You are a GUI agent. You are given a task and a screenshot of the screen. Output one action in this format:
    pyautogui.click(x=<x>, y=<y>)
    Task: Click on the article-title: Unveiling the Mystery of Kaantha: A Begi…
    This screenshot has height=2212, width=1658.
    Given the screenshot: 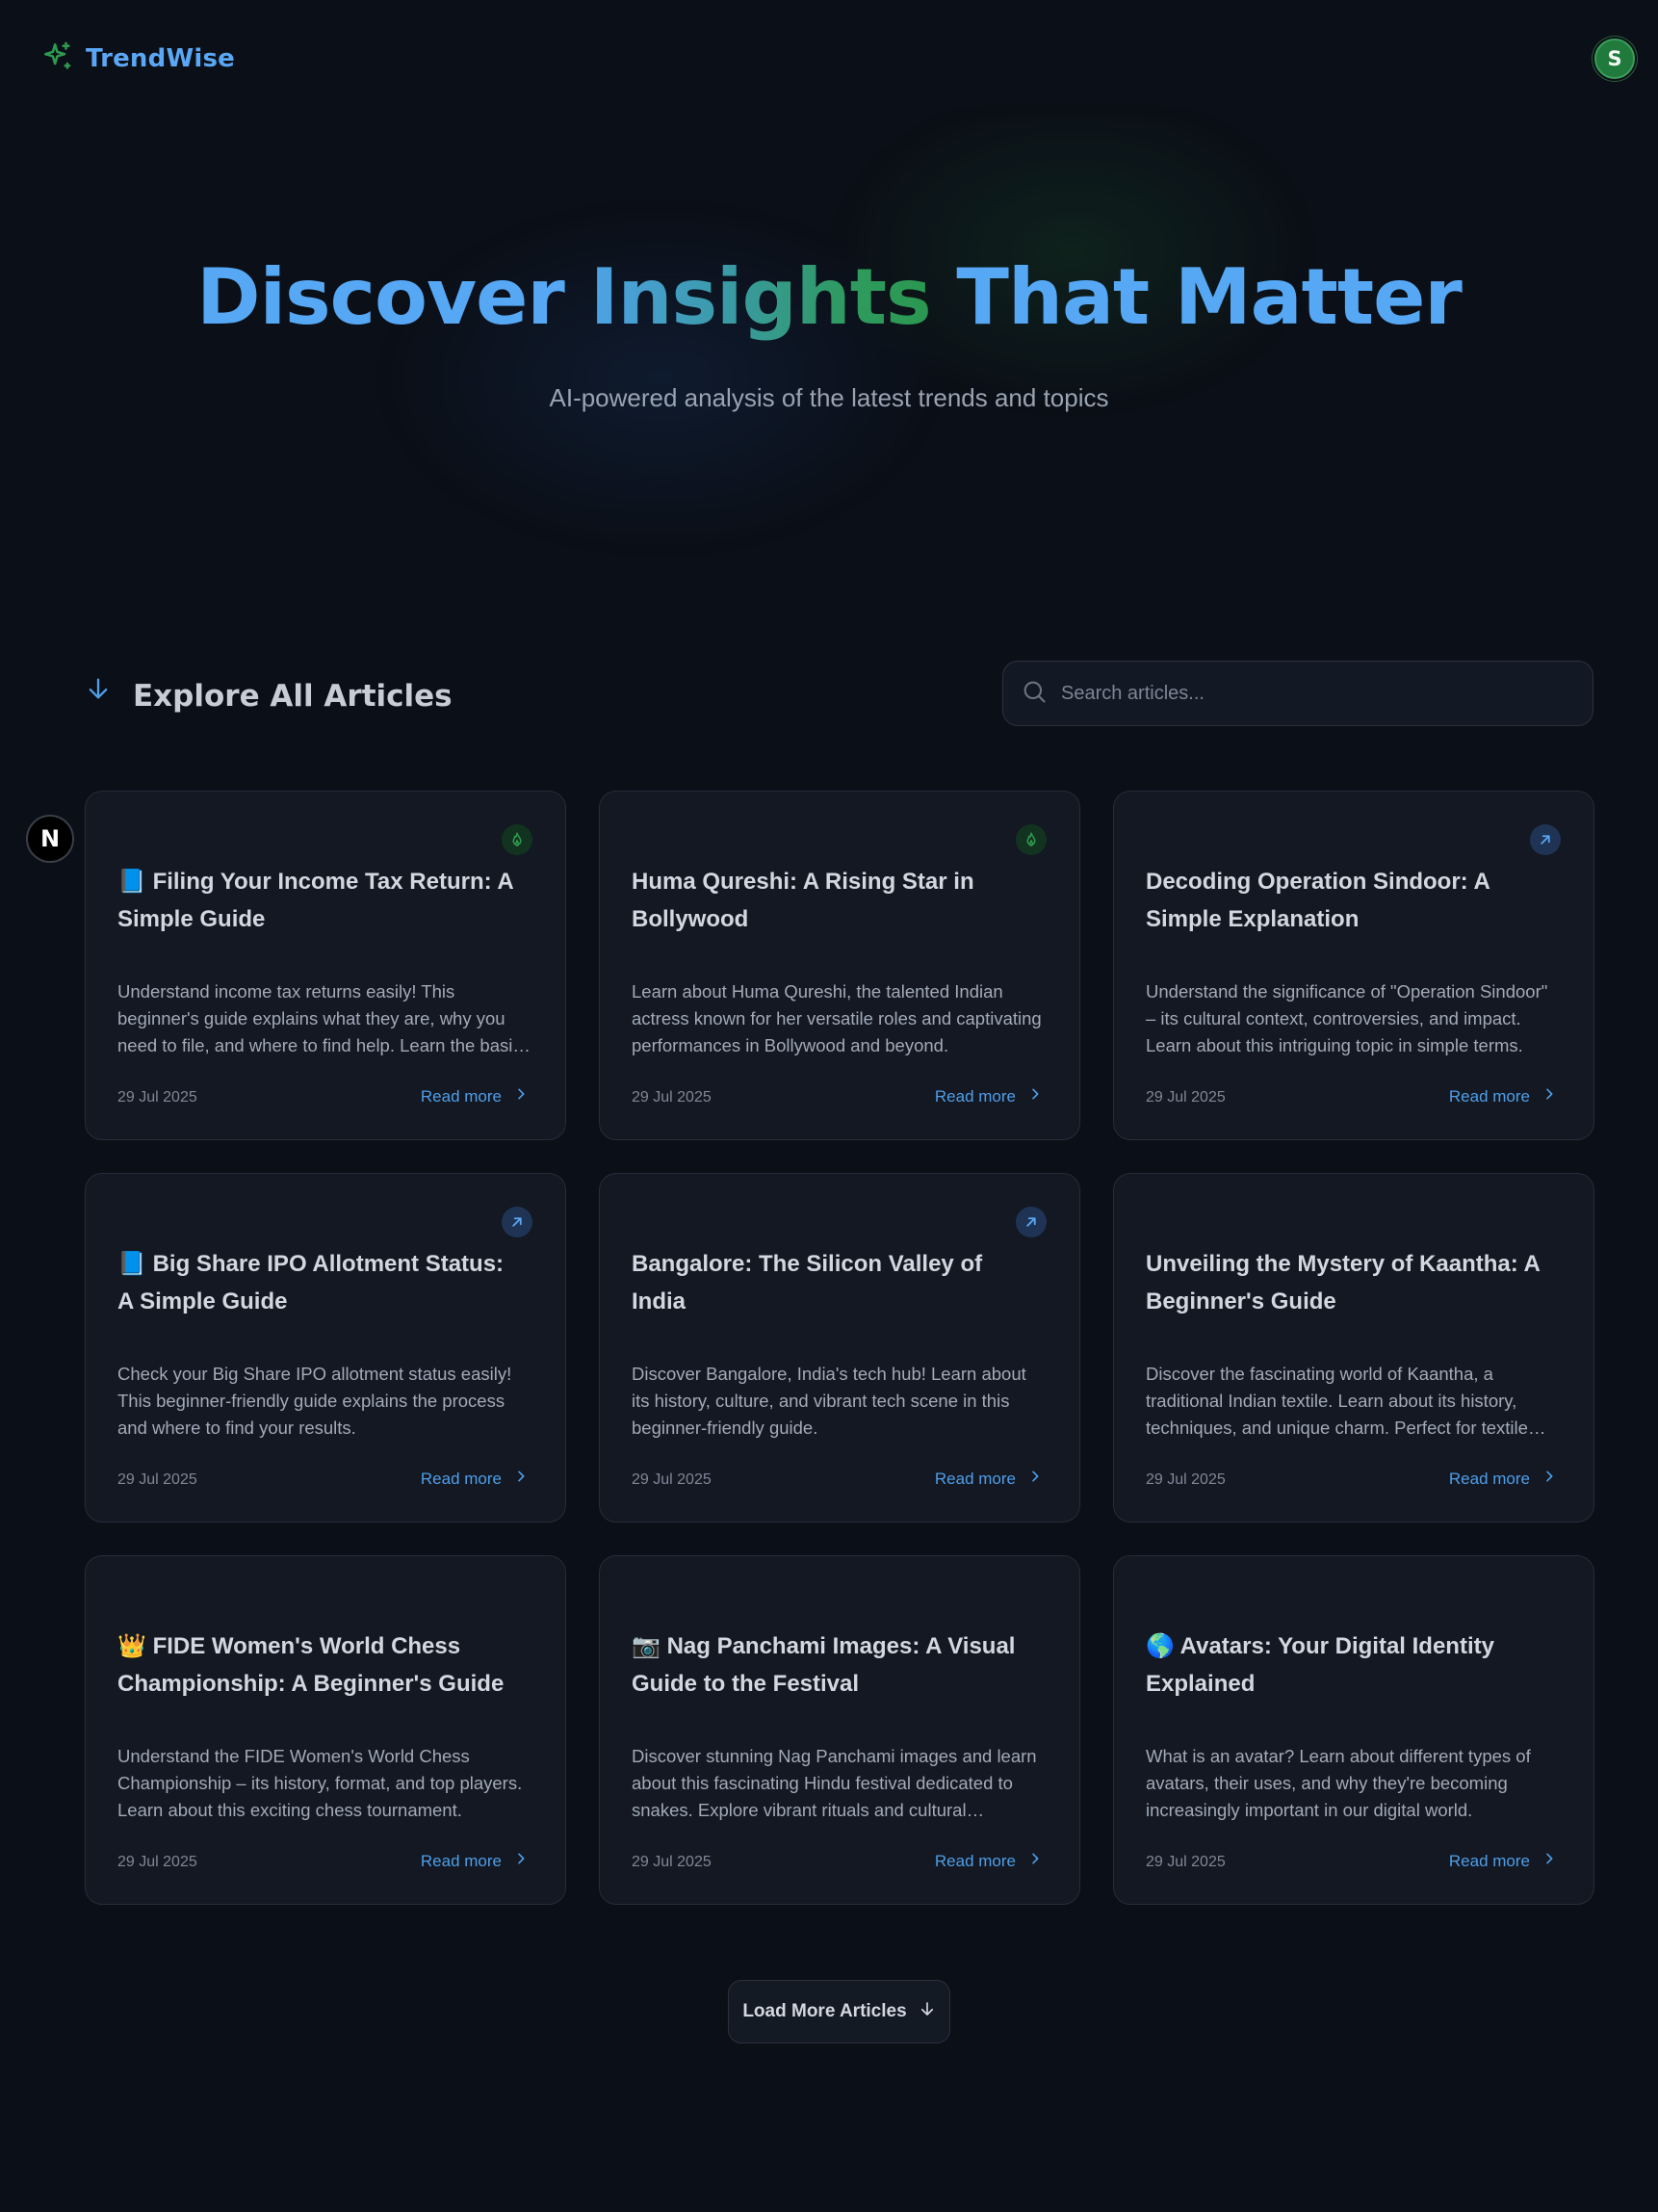 What is the action you would take?
    pyautogui.click(x=1348, y=1282)
    